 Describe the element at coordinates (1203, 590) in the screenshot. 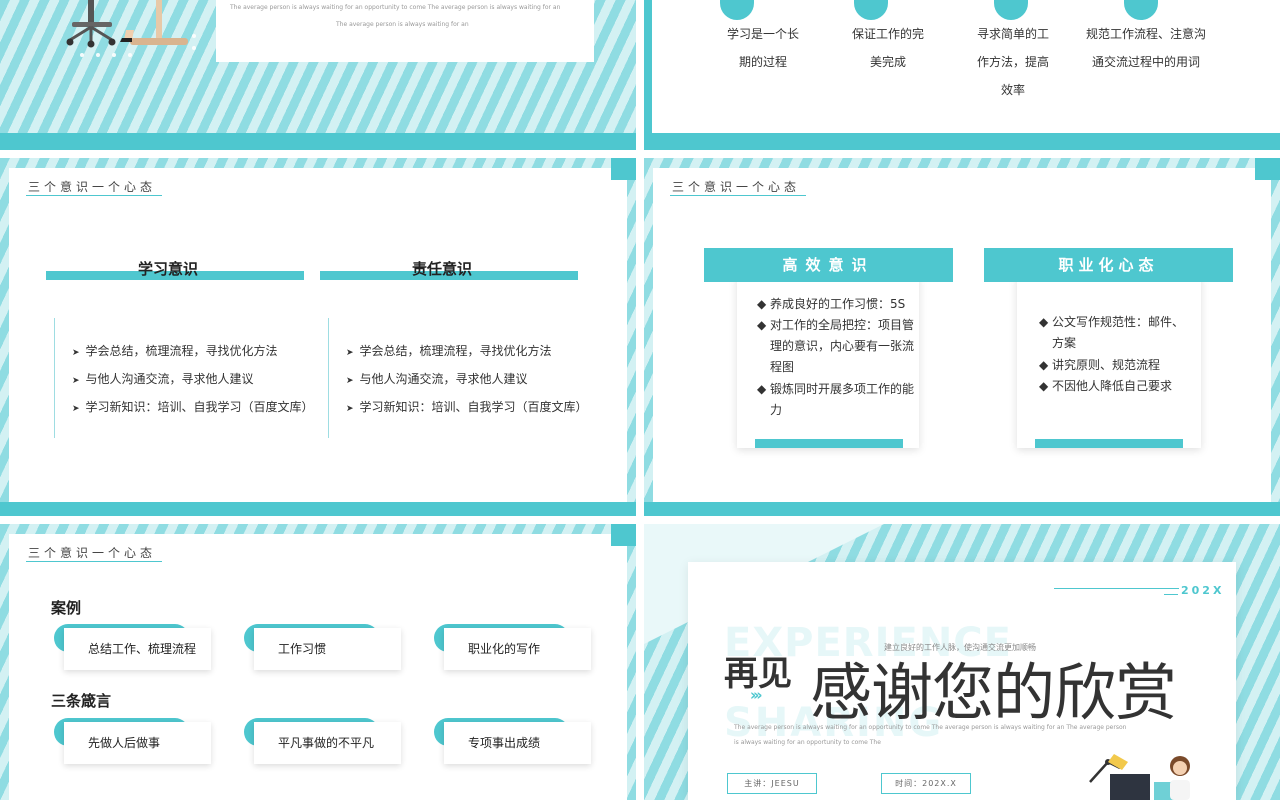

I see `year-label: 202X` at that location.